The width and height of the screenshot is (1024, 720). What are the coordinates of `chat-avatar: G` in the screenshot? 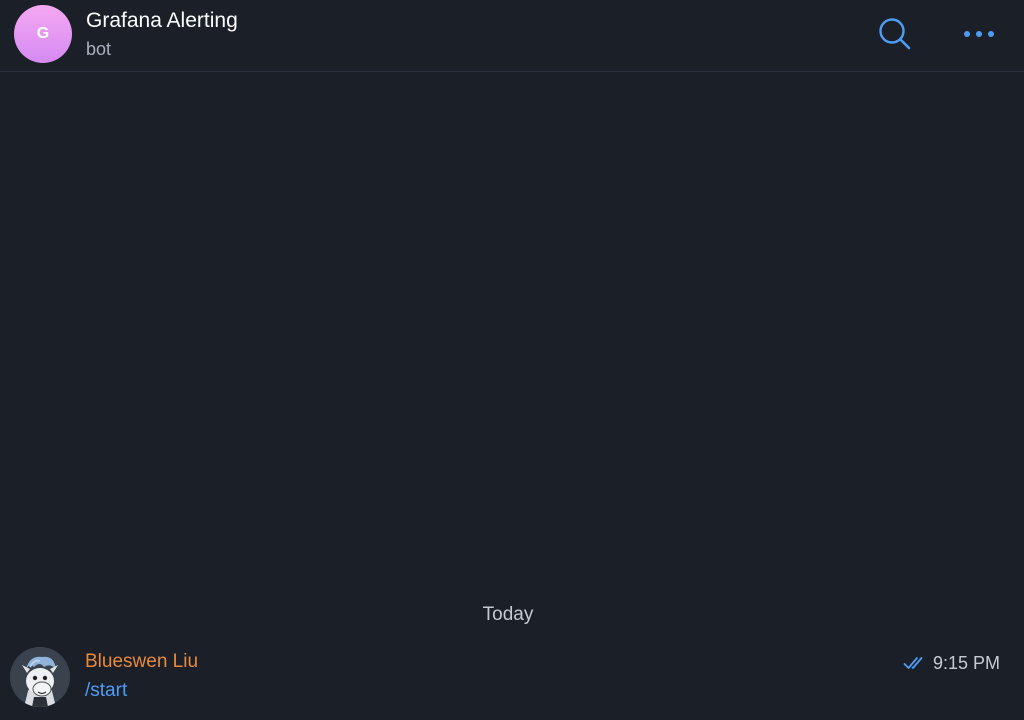 It's located at (43, 34).